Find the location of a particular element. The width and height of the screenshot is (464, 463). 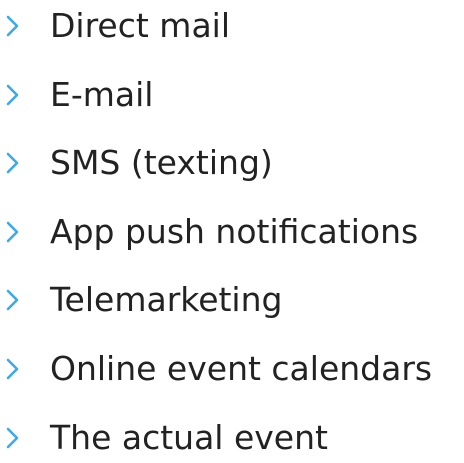

list-item: Online event calendars is located at coordinates (232, 369).